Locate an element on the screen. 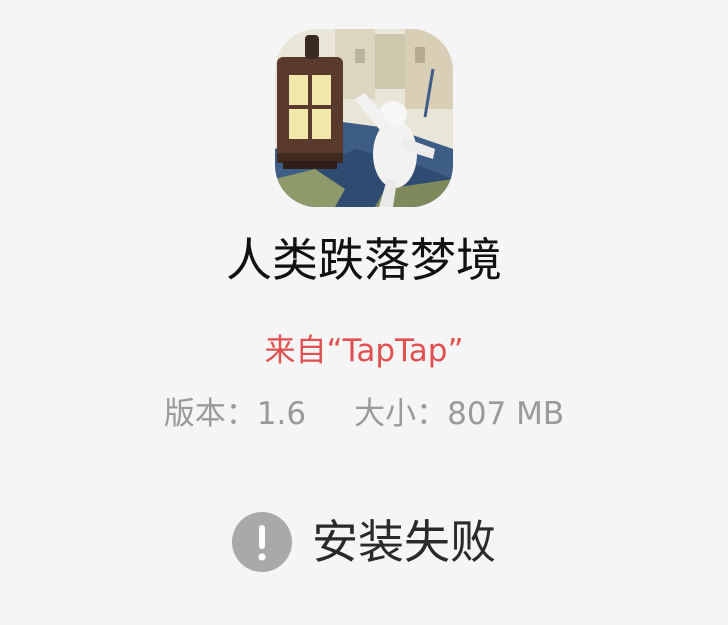 This screenshot has height=625, width=728. install-status-text: 安装失败 is located at coordinates (404, 542).